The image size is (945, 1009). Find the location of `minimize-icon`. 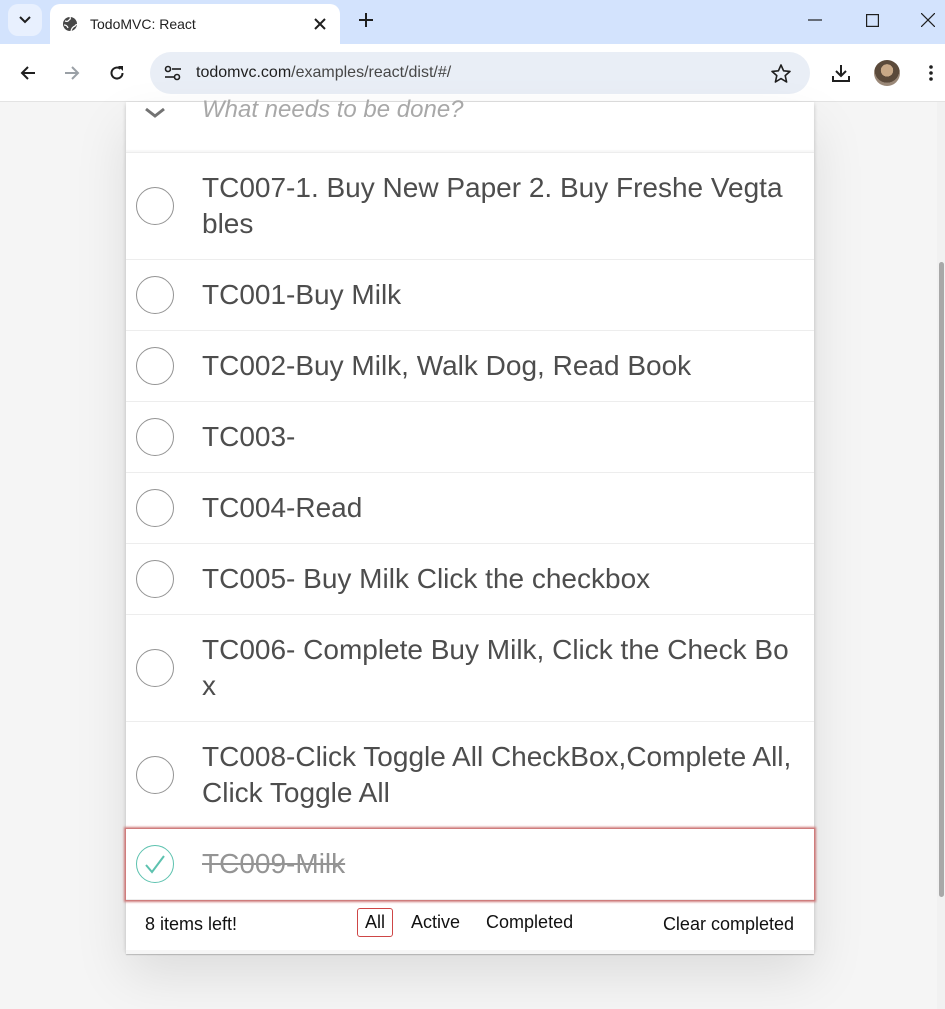

minimize-icon is located at coordinates (815, 20).